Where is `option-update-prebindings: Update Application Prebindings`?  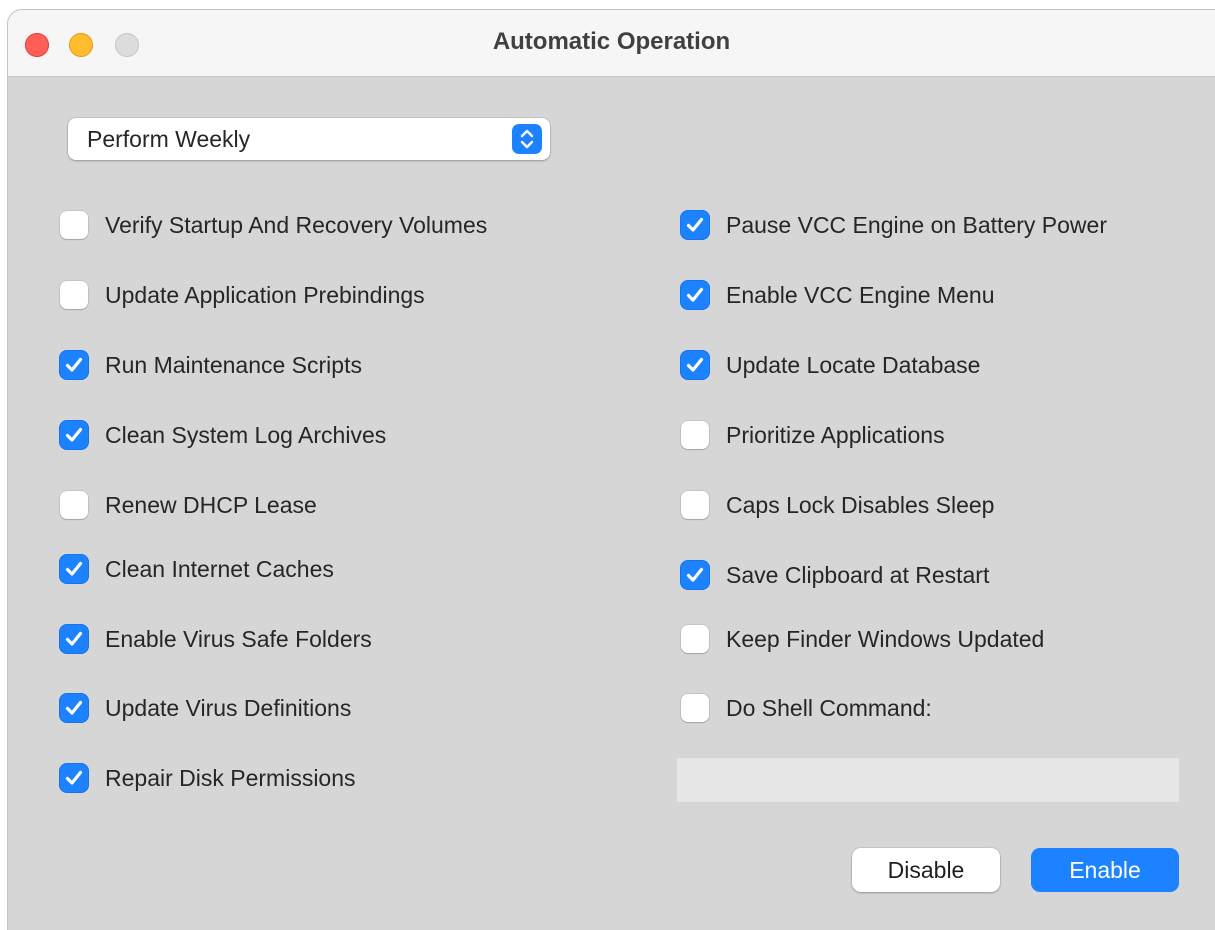 option-update-prebindings: Update Application Prebindings is located at coordinates (242, 295).